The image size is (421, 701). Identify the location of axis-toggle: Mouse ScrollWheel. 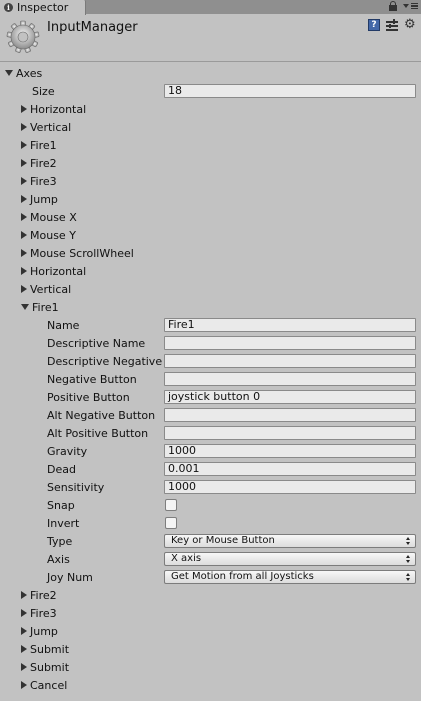
(77, 253).